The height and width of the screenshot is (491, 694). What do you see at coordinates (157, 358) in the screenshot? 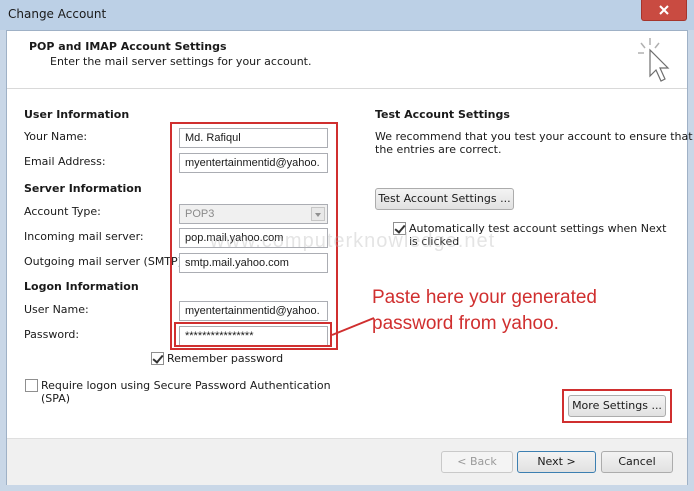
I see `remember-password-checkbox` at bounding box center [157, 358].